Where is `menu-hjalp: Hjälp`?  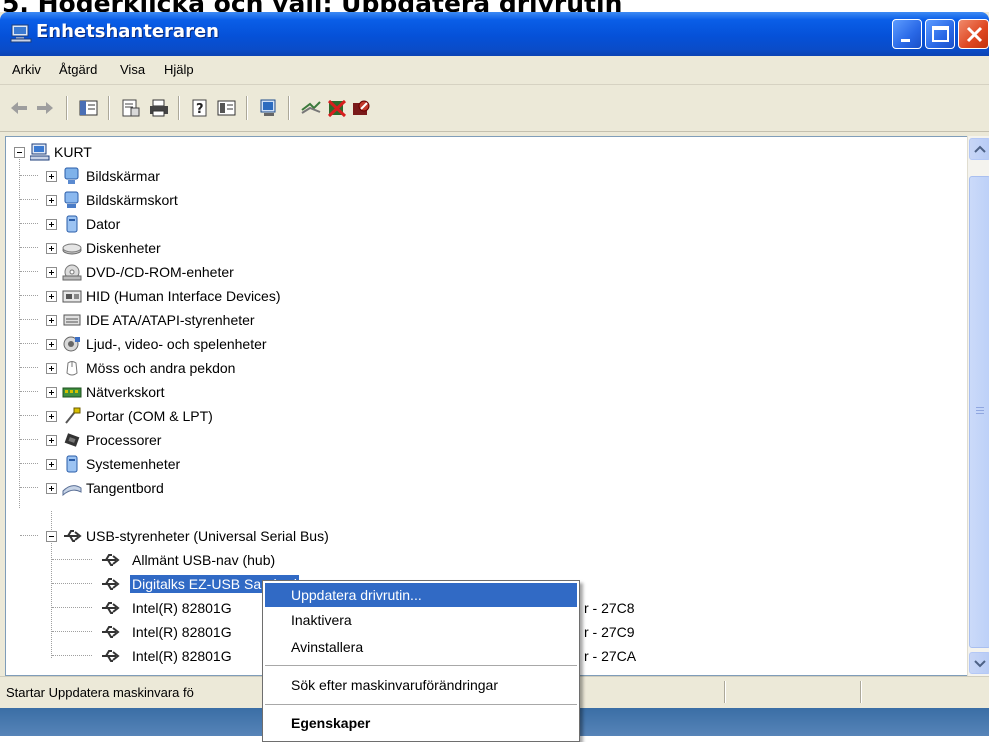 menu-hjalp: Hjälp is located at coordinates (179, 69).